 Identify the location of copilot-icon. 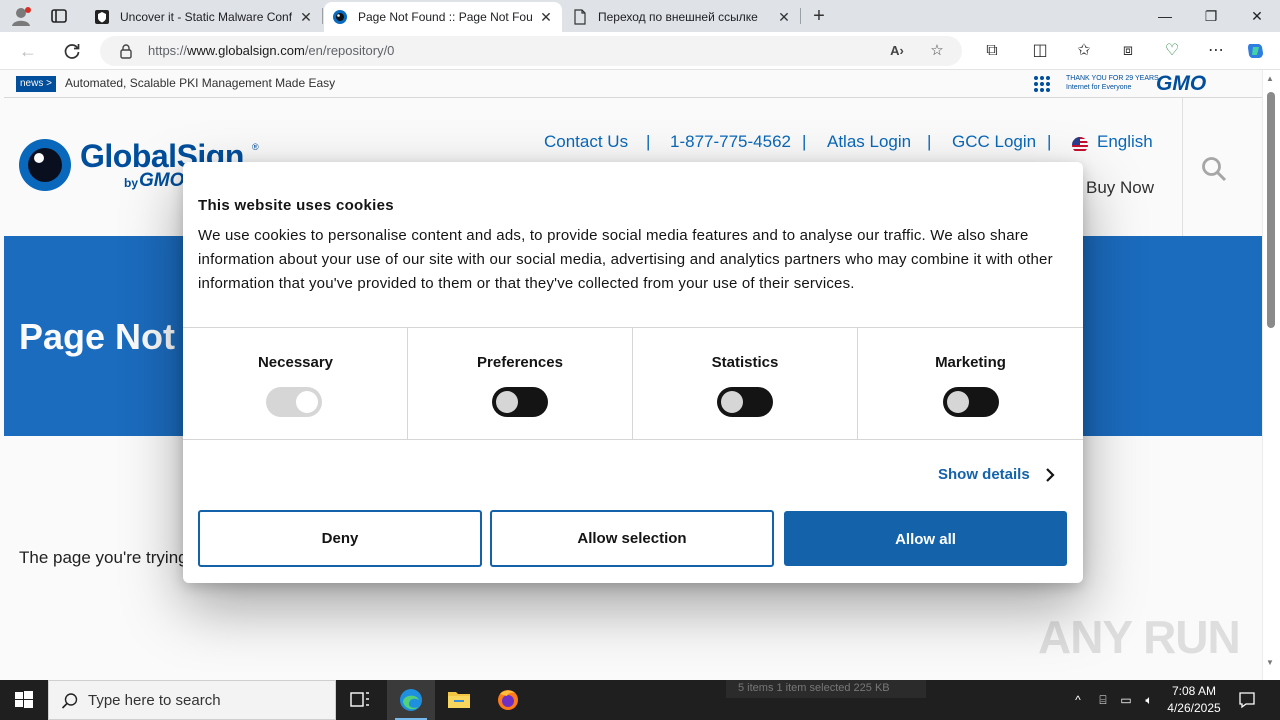
(1256, 51).